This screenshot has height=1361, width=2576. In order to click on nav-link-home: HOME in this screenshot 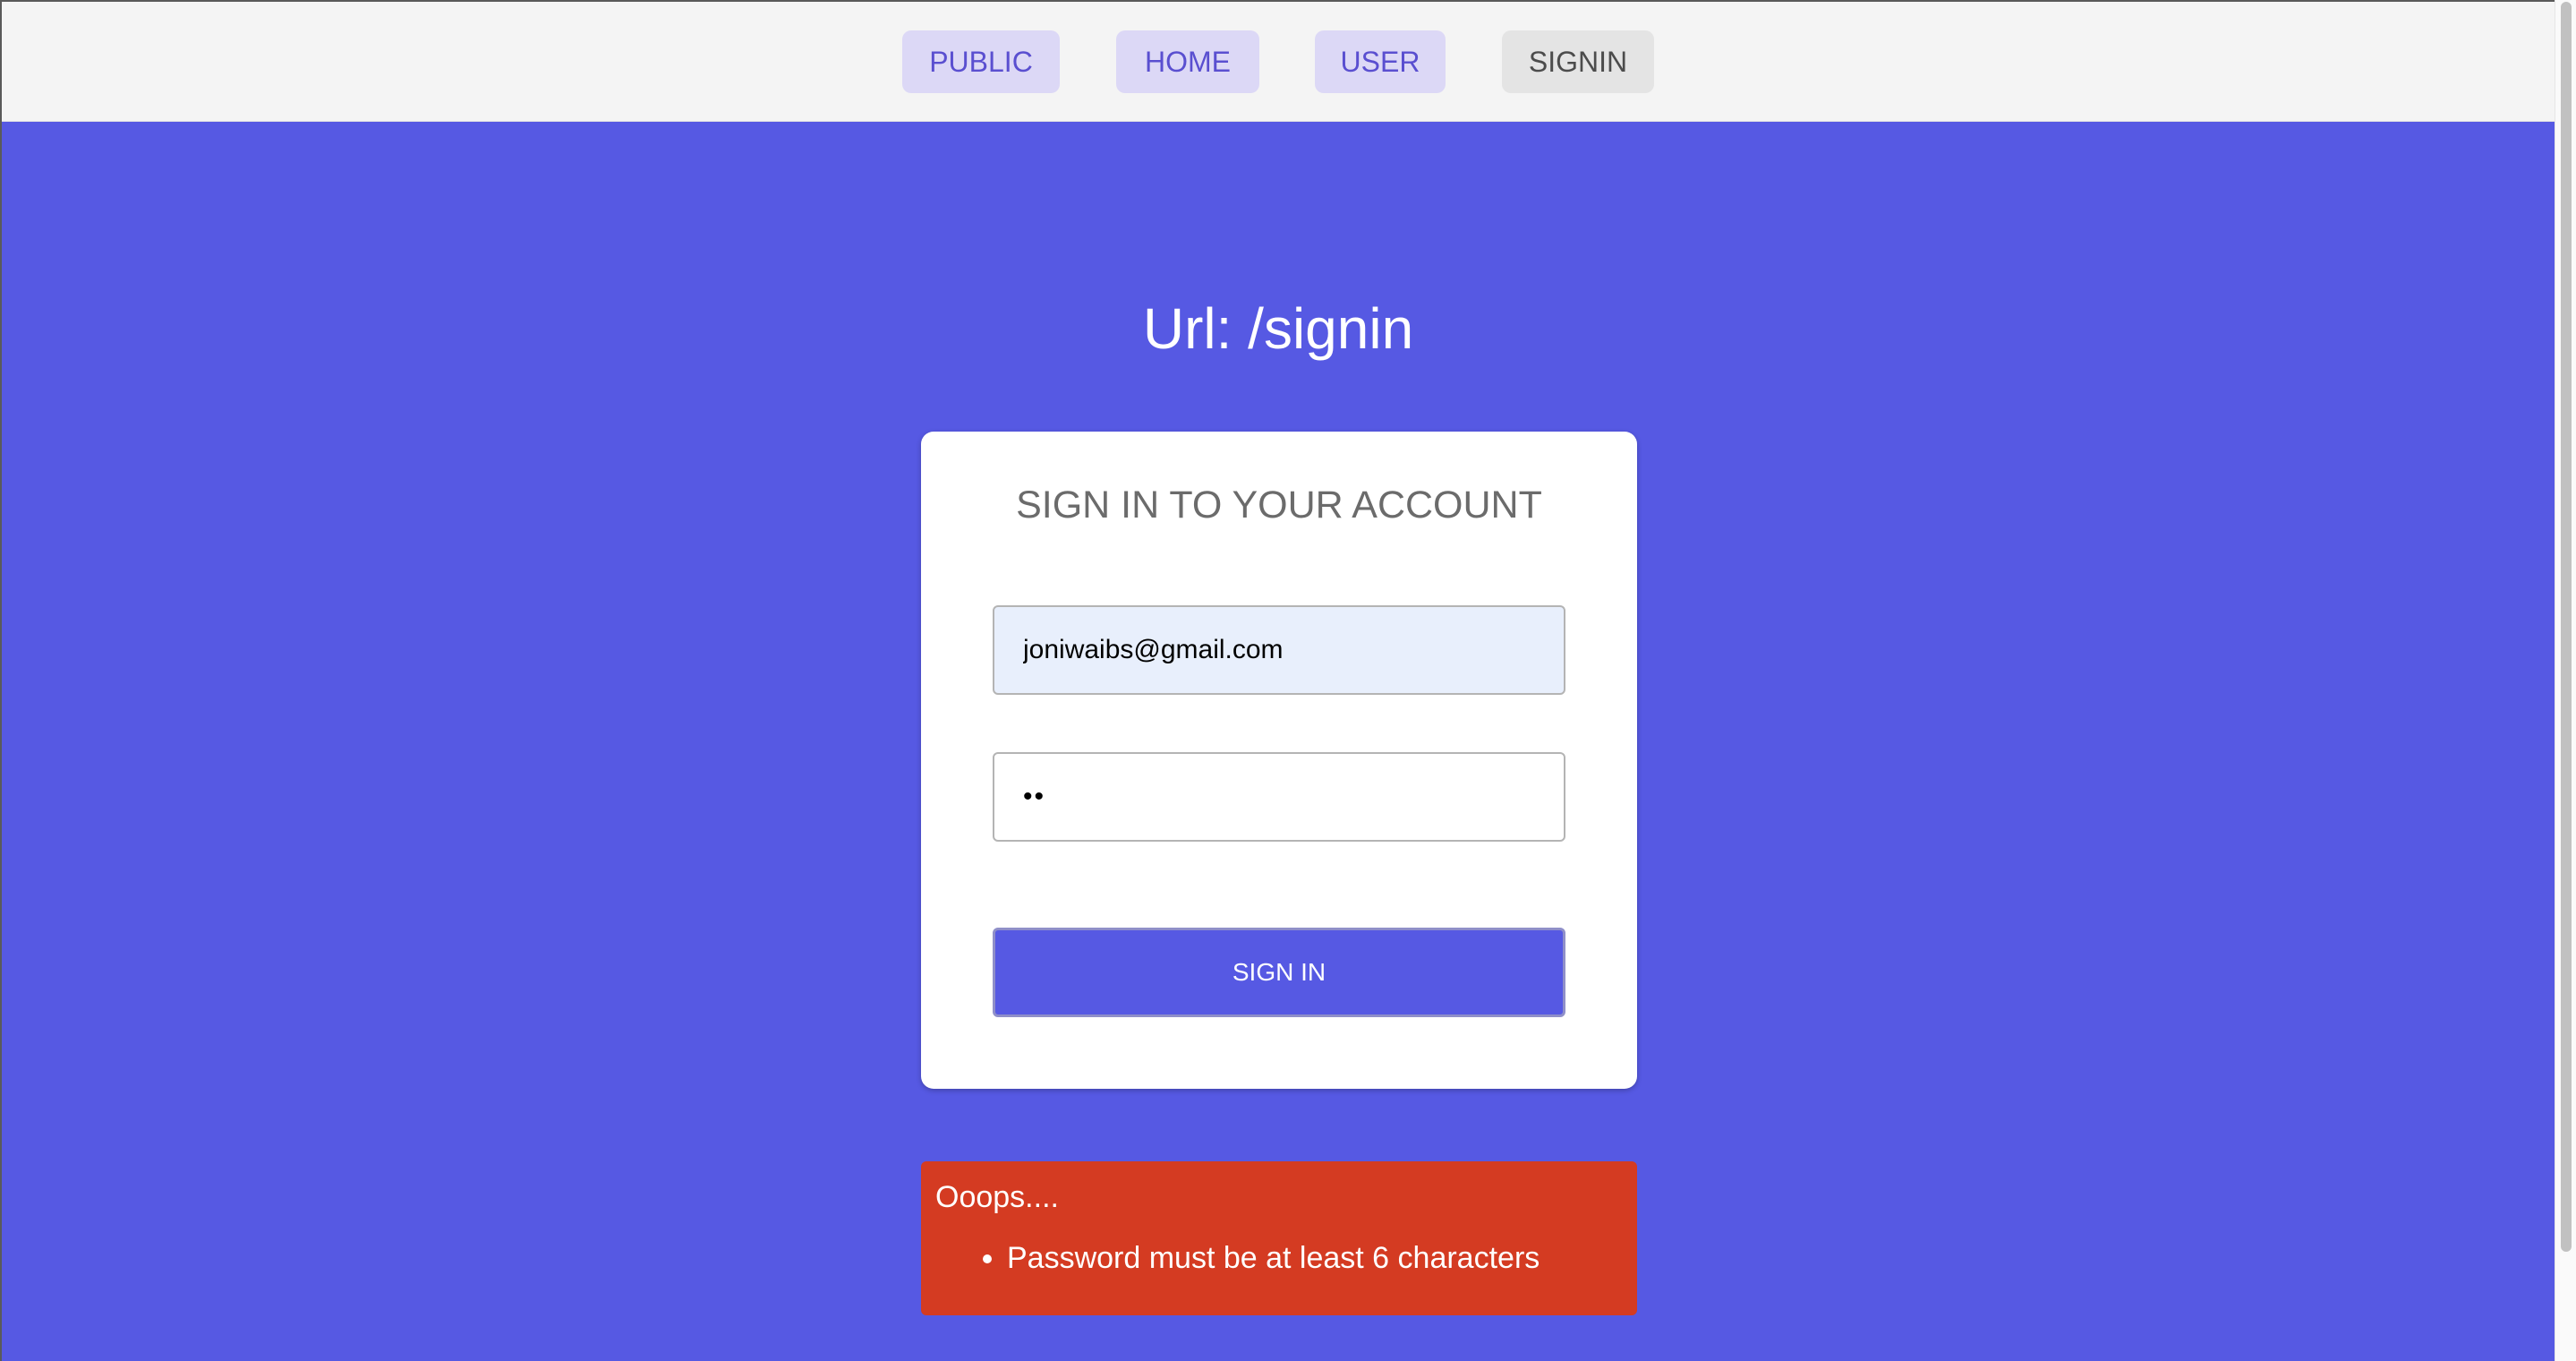, I will do `click(1187, 62)`.